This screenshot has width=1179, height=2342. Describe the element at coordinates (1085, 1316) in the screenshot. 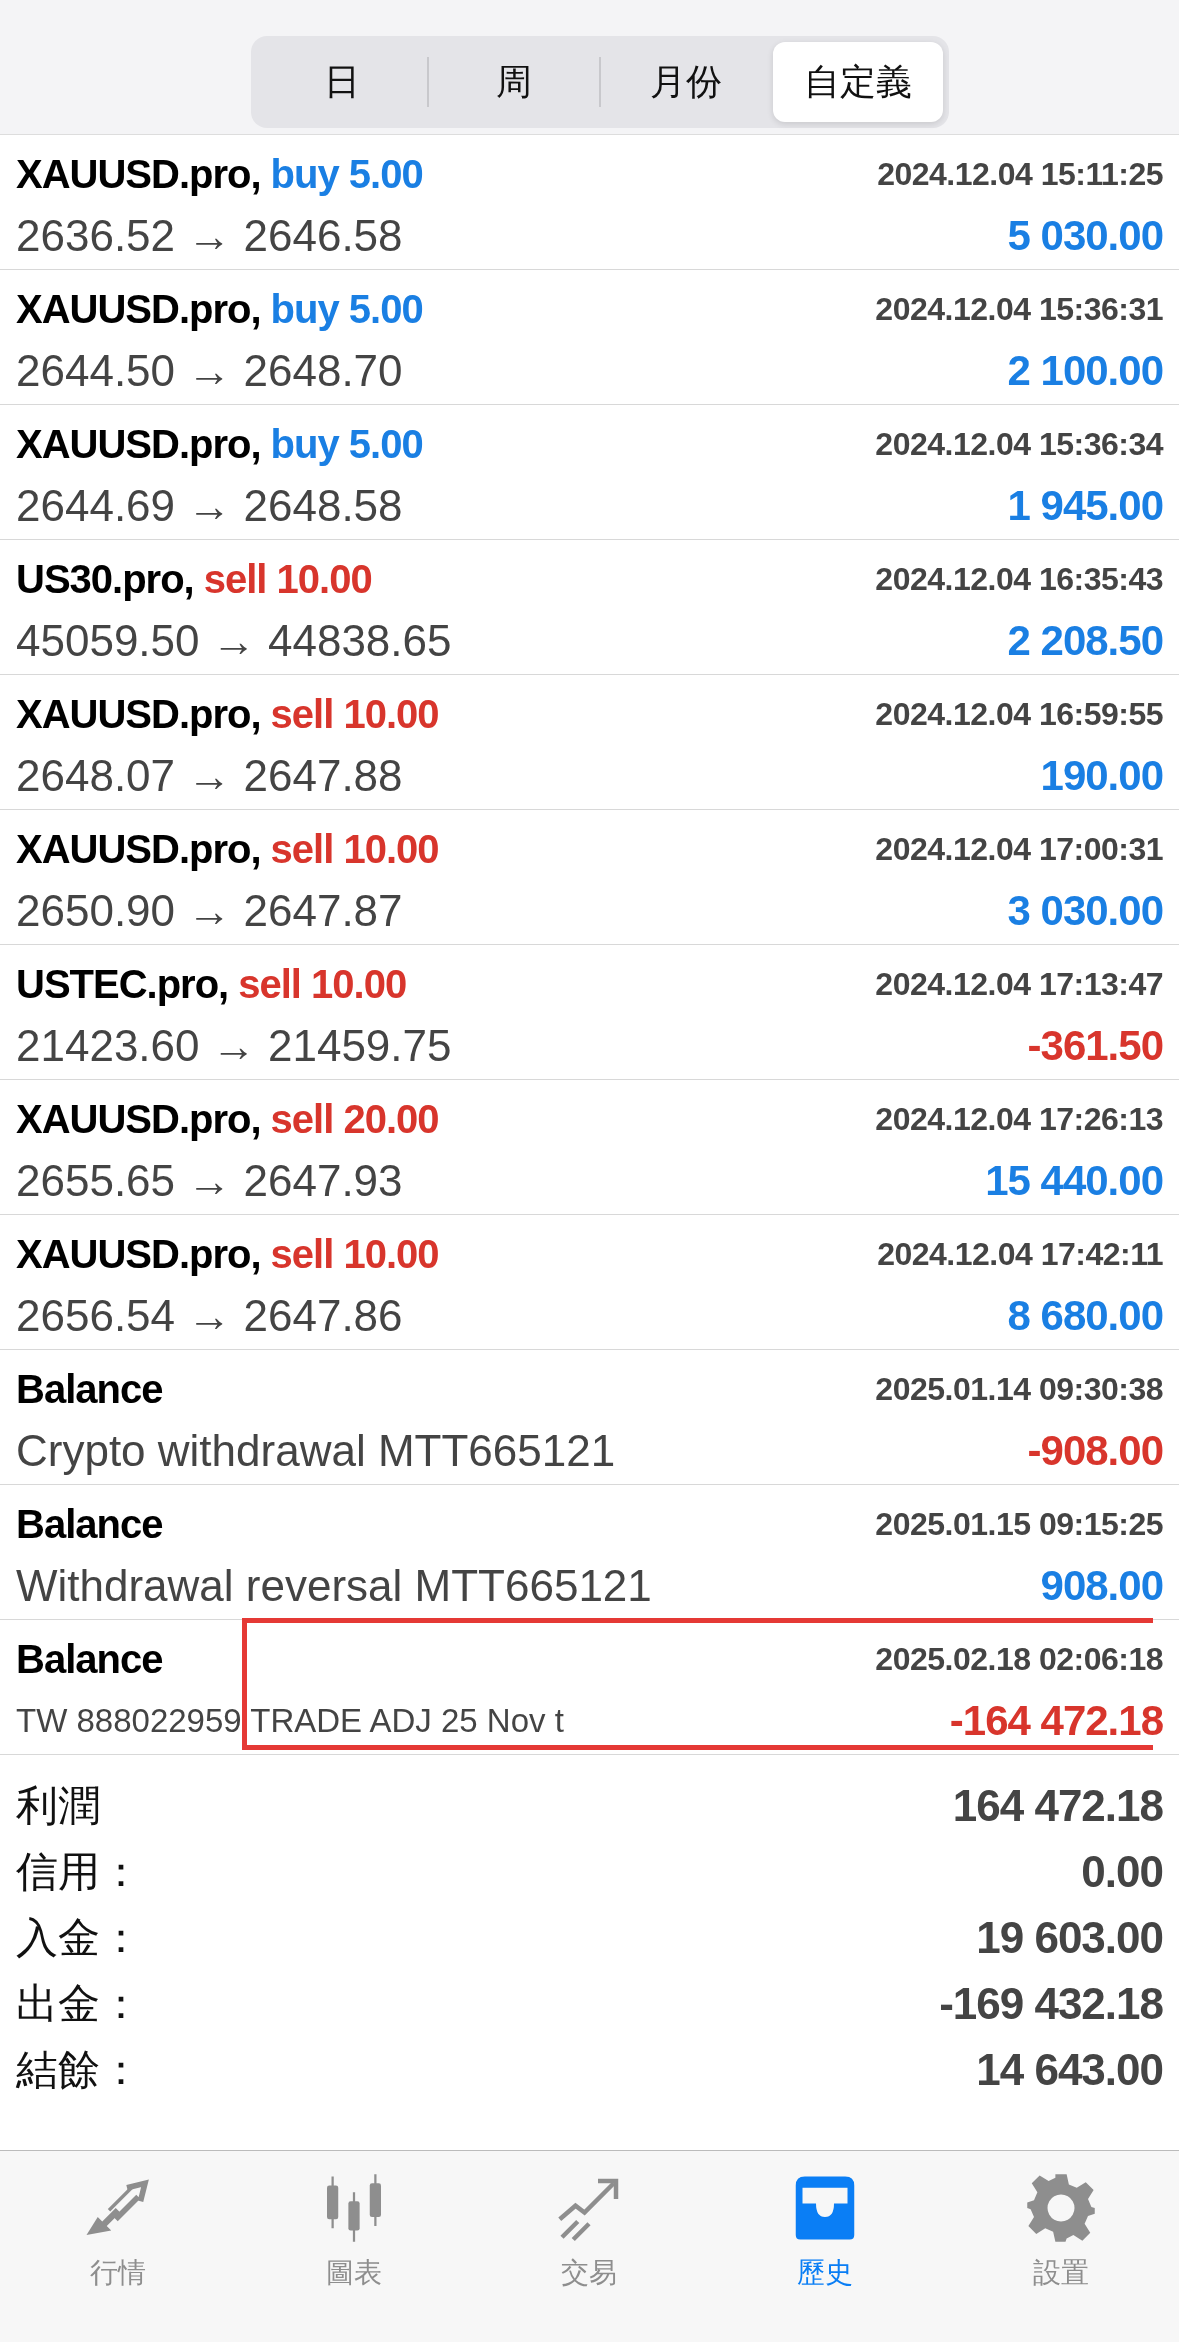

I see `profit-label: 8 680.00` at that location.